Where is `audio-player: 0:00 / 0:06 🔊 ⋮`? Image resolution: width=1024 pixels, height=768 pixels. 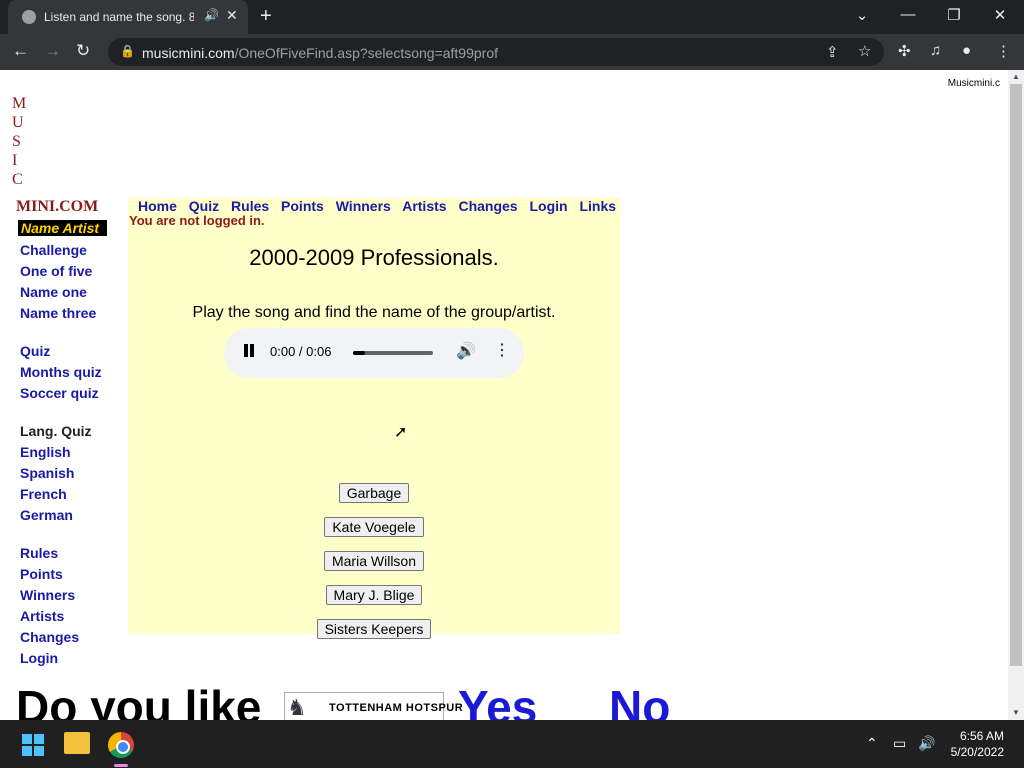
audio-player: 0:00 / 0:06 🔊 ⋮ is located at coordinates (374, 353).